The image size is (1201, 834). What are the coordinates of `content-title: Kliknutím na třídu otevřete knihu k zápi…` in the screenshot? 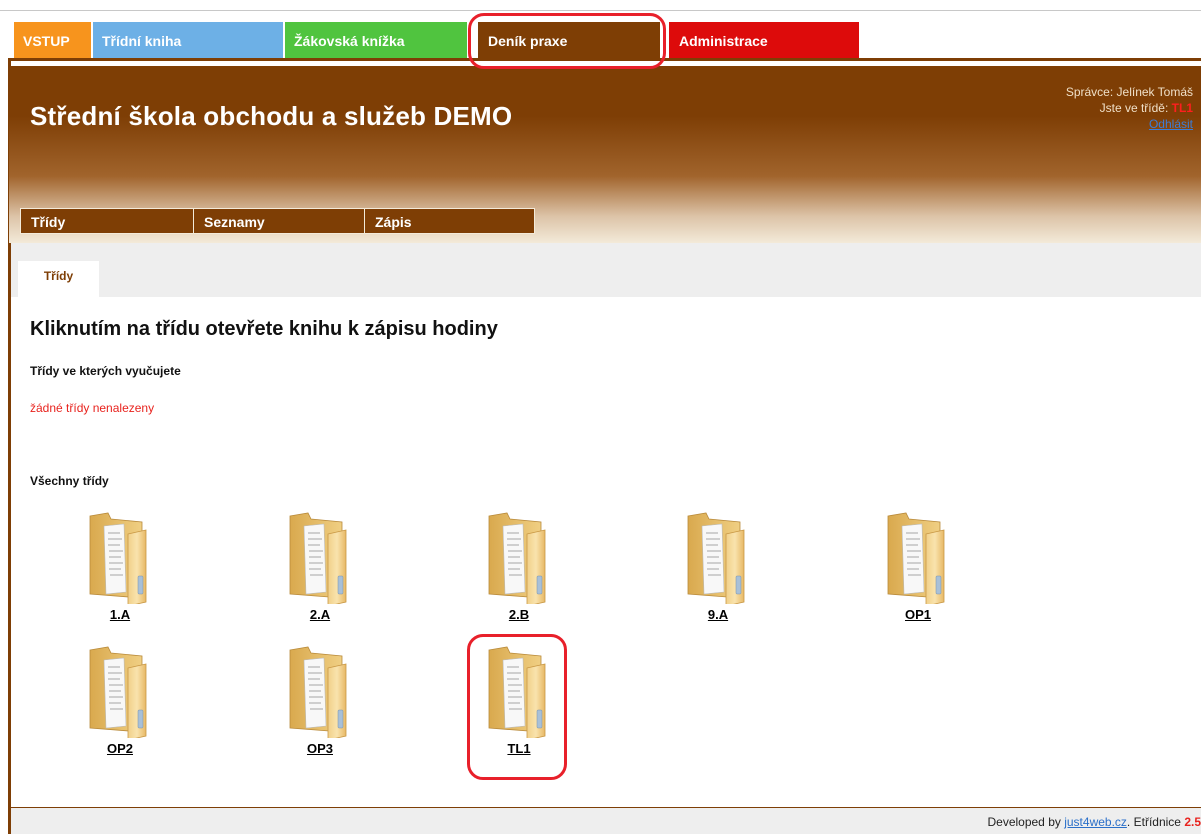 It's located at (264, 329).